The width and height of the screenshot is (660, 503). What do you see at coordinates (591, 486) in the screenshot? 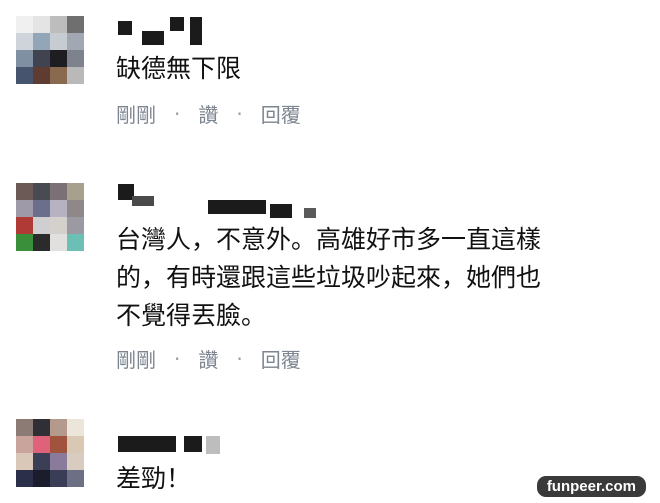
I see `watermark: funpeer.com` at bounding box center [591, 486].